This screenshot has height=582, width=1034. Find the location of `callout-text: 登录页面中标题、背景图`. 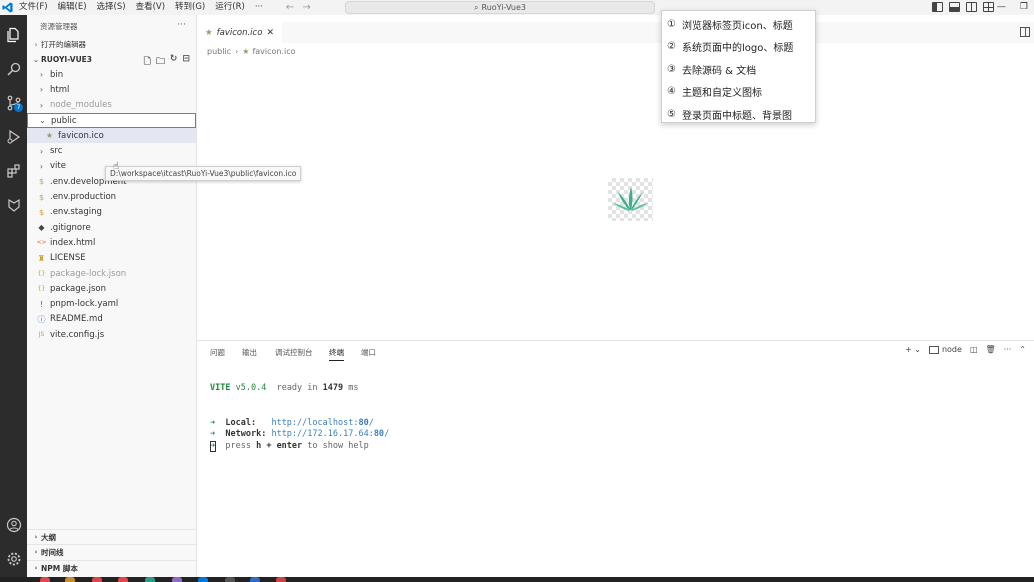

callout-text: 登录页面中标题、背景图 is located at coordinates (736, 116).